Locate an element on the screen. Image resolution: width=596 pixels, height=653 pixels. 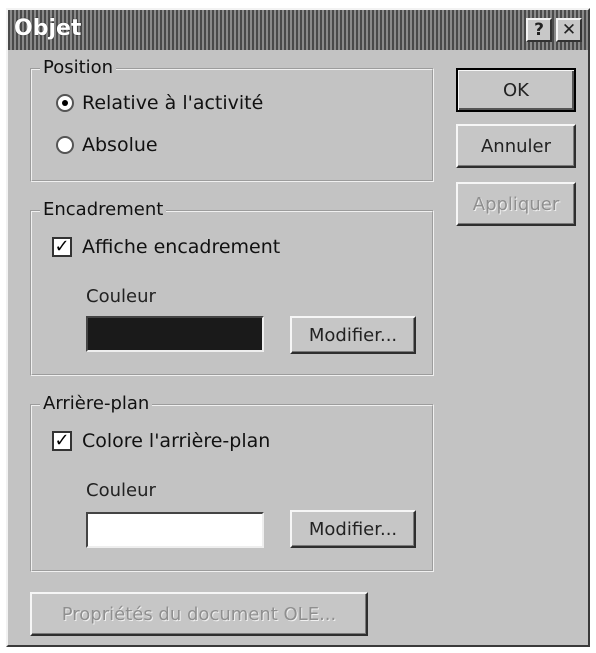
title-bar: Objet ? ✕ is located at coordinates (298, 30).